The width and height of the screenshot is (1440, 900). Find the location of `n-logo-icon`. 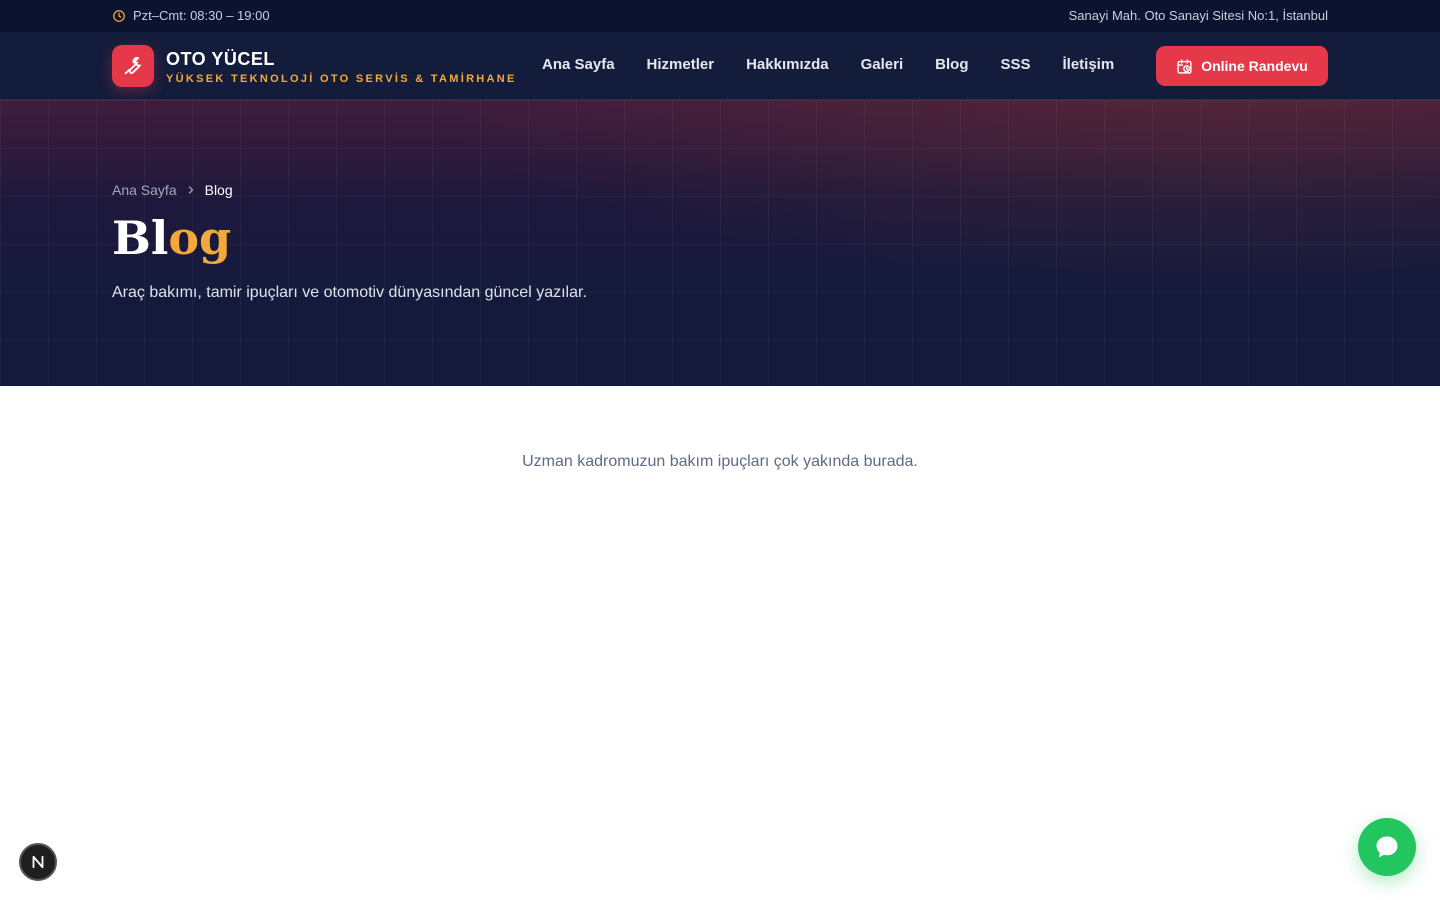

n-logo-icon is located at coordinates (38, 862).